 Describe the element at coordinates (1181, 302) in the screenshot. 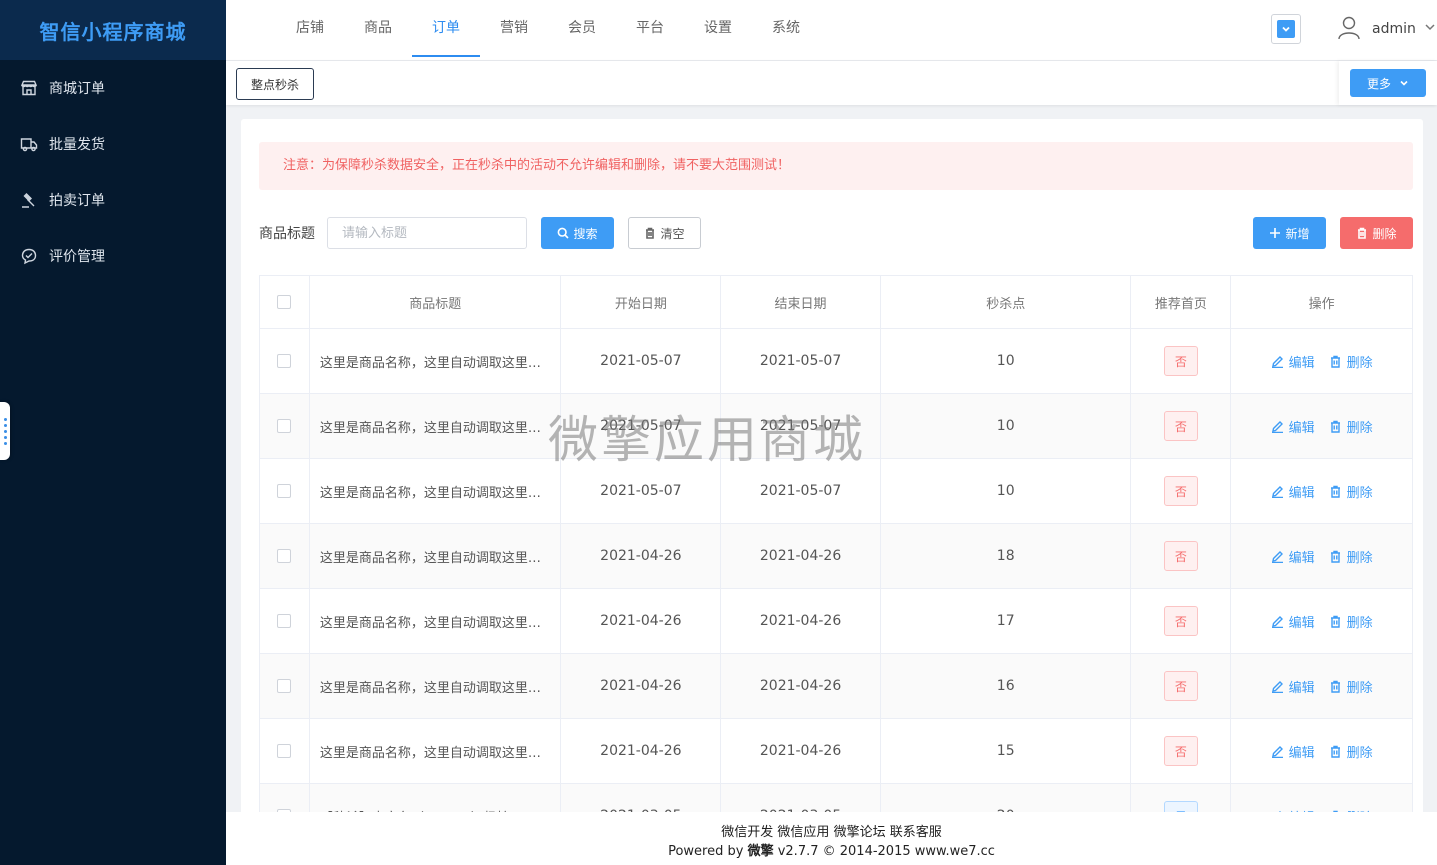

I see `header-recommend: 推荐首页` at that location.